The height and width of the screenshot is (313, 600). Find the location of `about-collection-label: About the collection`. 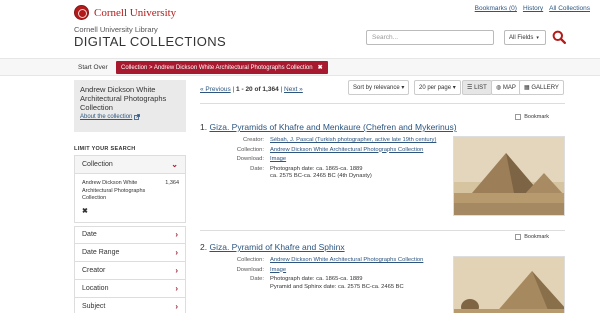

about-collection-label: About the collection is located at coordinates (106, 117).